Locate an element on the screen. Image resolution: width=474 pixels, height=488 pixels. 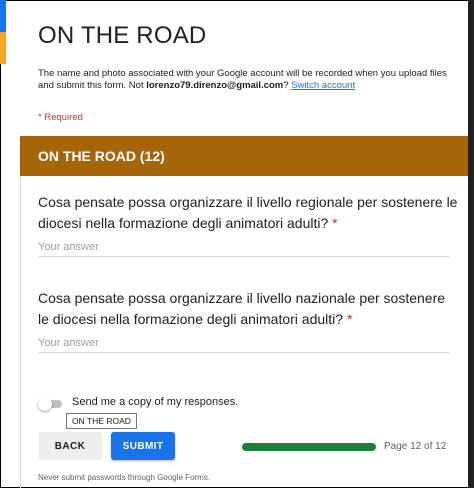
toggle-thumb is located at coordinates (45, 404).